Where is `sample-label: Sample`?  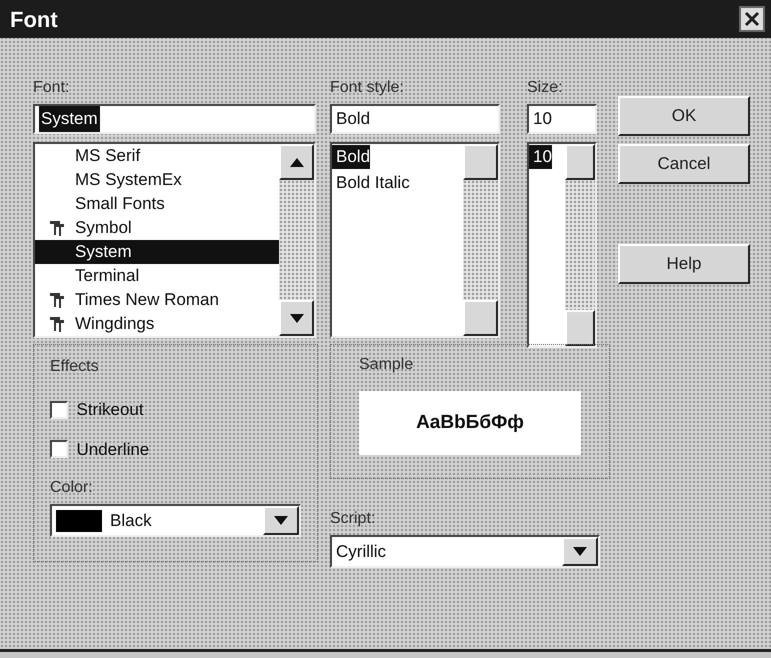 sample-label: Sample is located at coordinates (386, 365).